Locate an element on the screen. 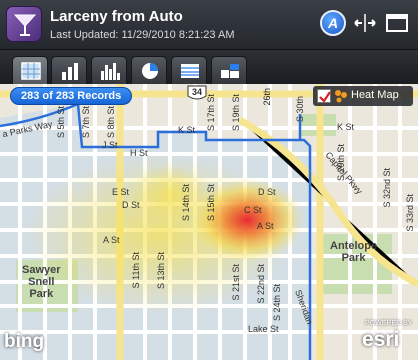  street-label: S 33rd St is located at coordinates (410, 213).